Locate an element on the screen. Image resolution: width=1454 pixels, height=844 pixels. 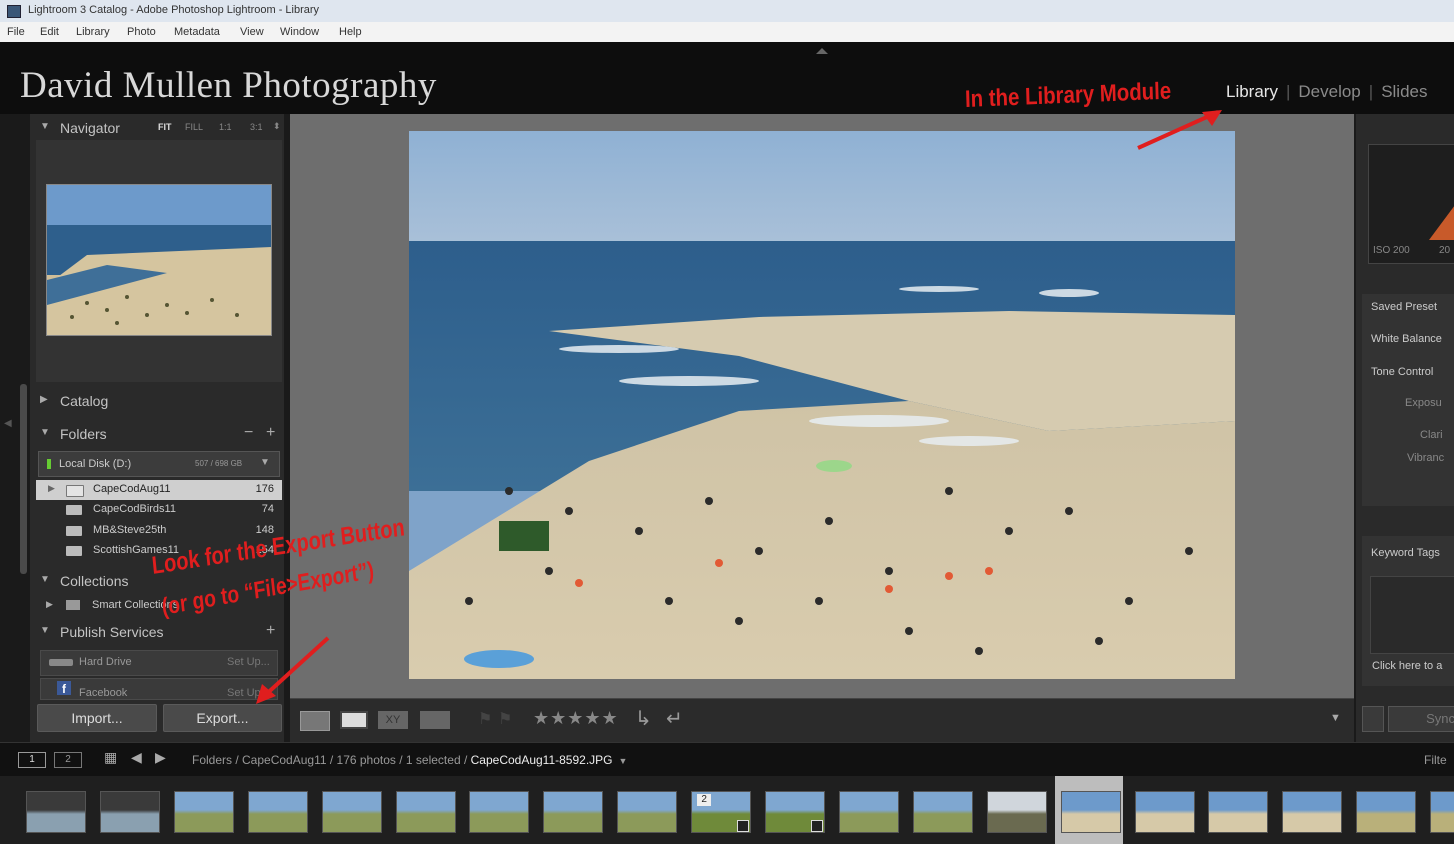
menu-library: Library is located at coordinates (93, 32).